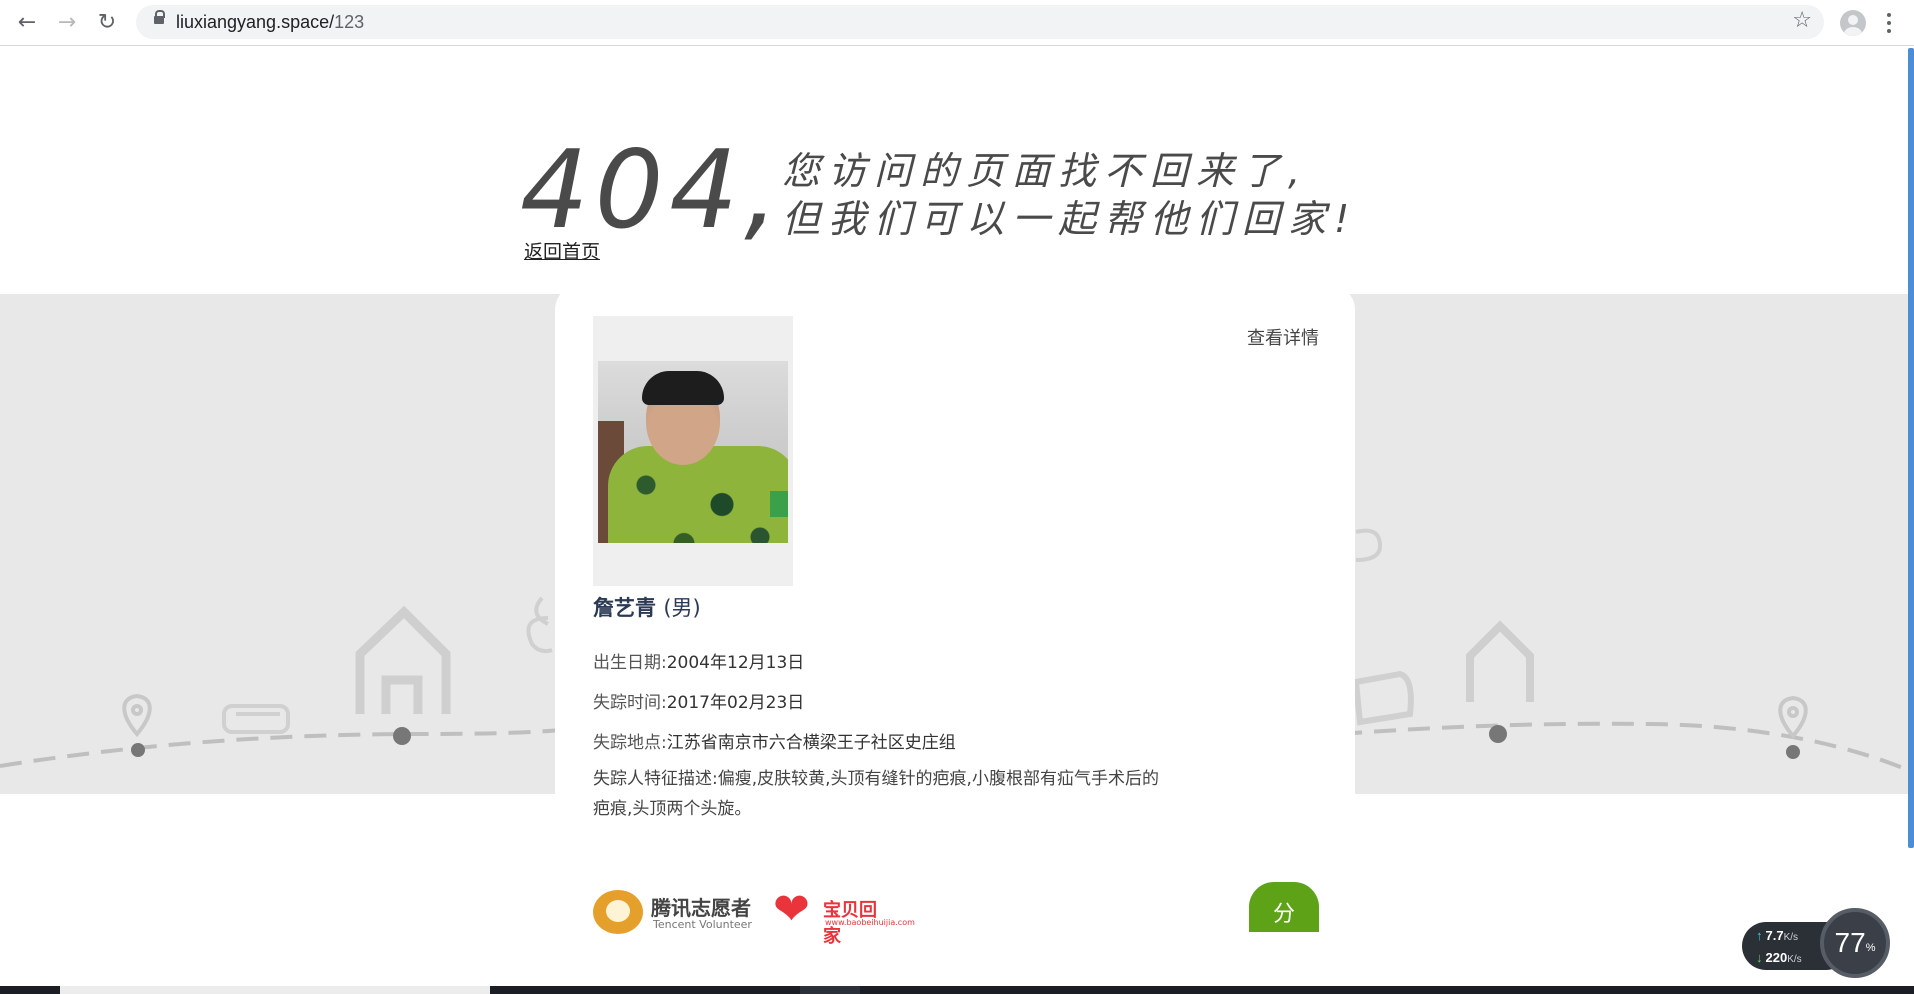  Describe the element at coordinates (630, 703) in the screenshot. I see `missing-time-label: 失踪时间:` at that location.